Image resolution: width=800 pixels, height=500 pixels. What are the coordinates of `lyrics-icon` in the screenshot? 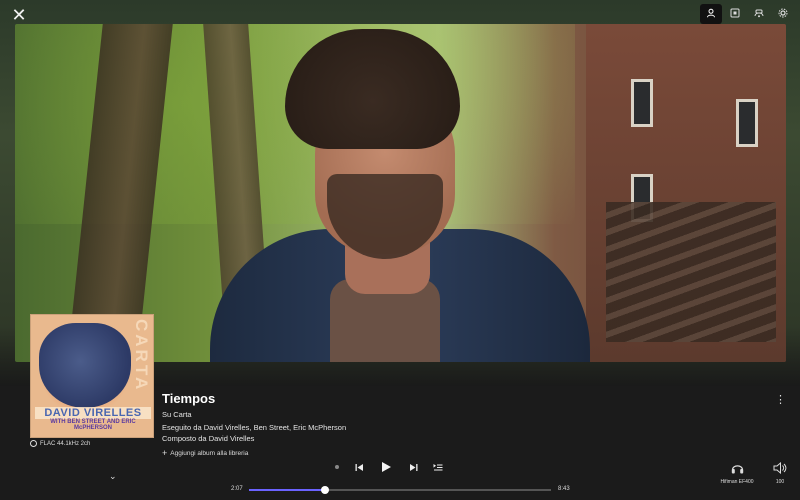 It's located at (735, 14).